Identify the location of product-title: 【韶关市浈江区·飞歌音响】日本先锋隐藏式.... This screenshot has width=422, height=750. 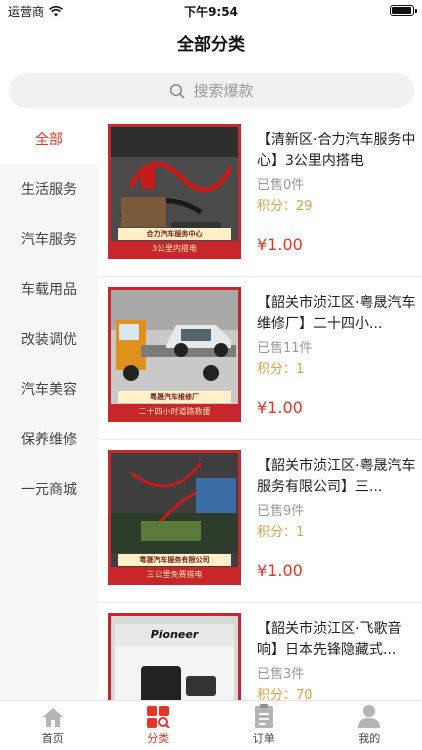
(329, 639).